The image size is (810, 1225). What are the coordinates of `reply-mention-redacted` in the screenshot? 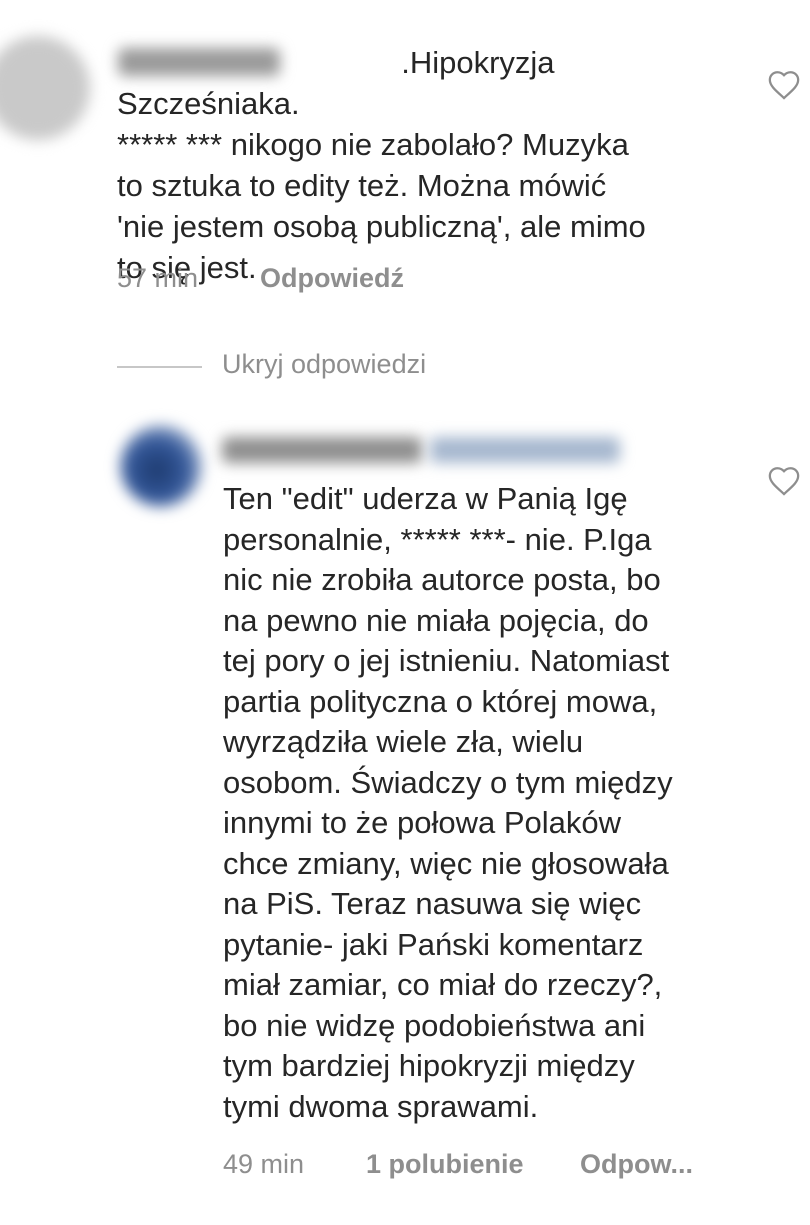 It's located at (525, 450).